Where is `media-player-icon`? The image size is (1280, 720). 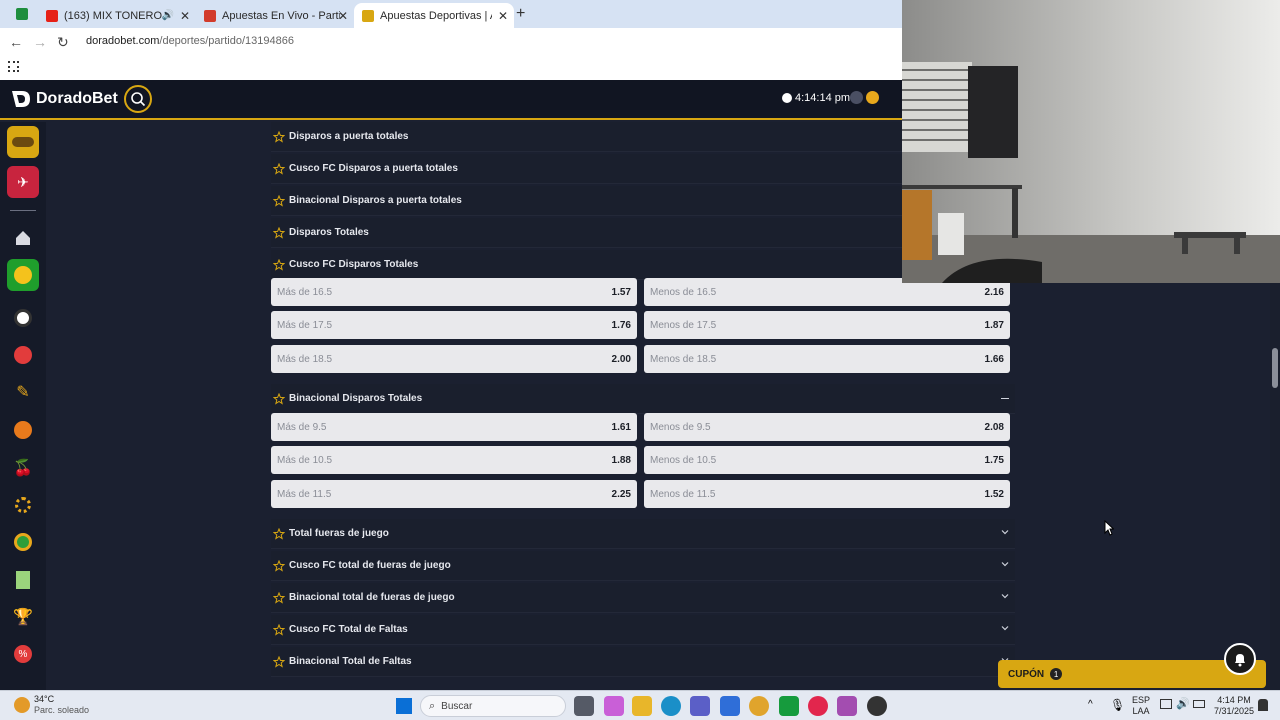
media-player-icon is located at coordinates (818, 706).